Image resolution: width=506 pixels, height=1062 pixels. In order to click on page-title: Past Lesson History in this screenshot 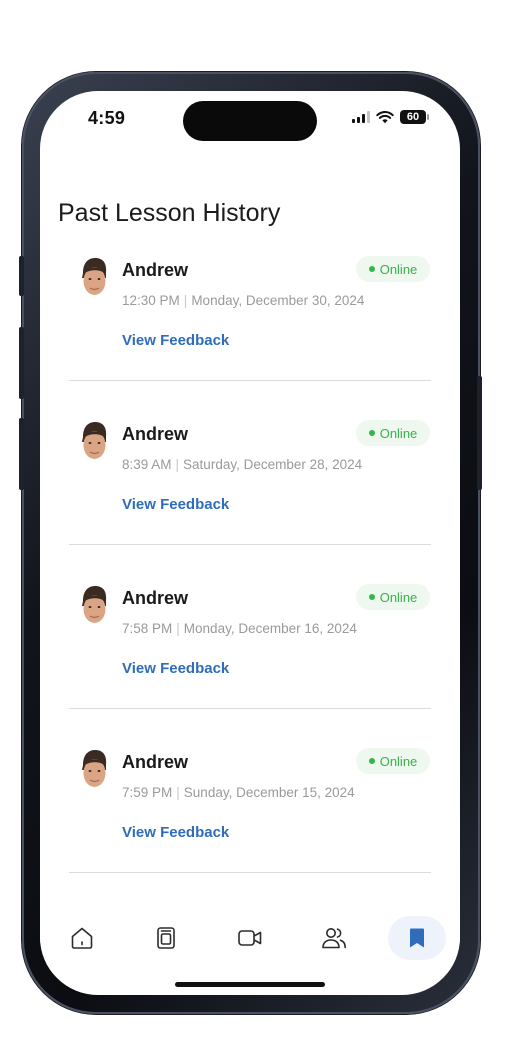, I will do `click(169, 213)`.